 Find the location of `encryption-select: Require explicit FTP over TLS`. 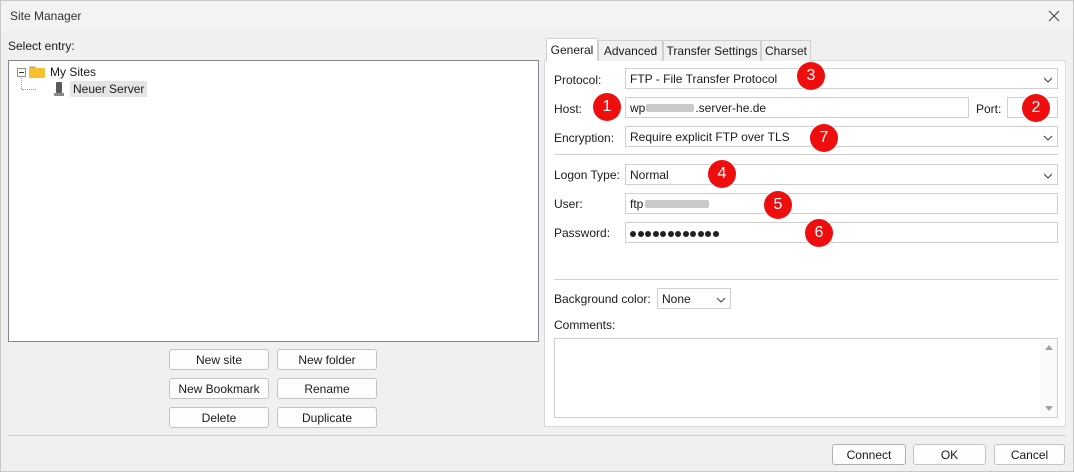

encryption-select: Require explicit FTP over TLS is located at coordinates (841, 136).